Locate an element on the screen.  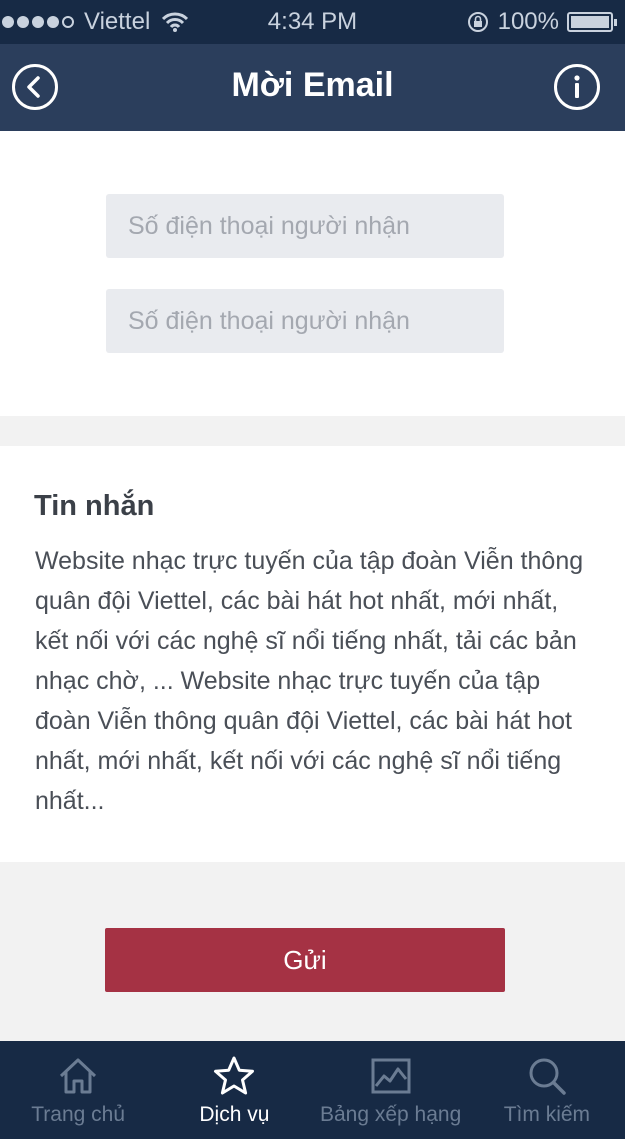
tab-search: Tìm kiếm is located at coordinates (547, 1090).